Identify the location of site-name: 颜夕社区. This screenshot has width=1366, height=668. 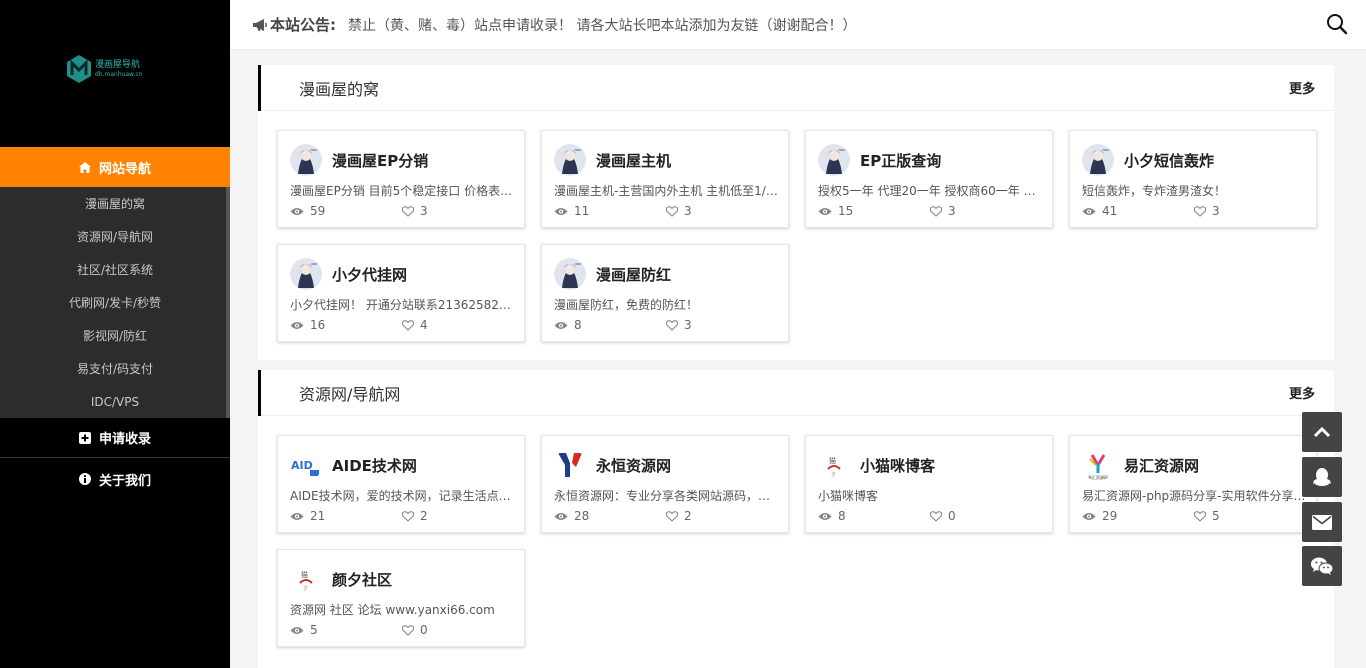
(362, 579).